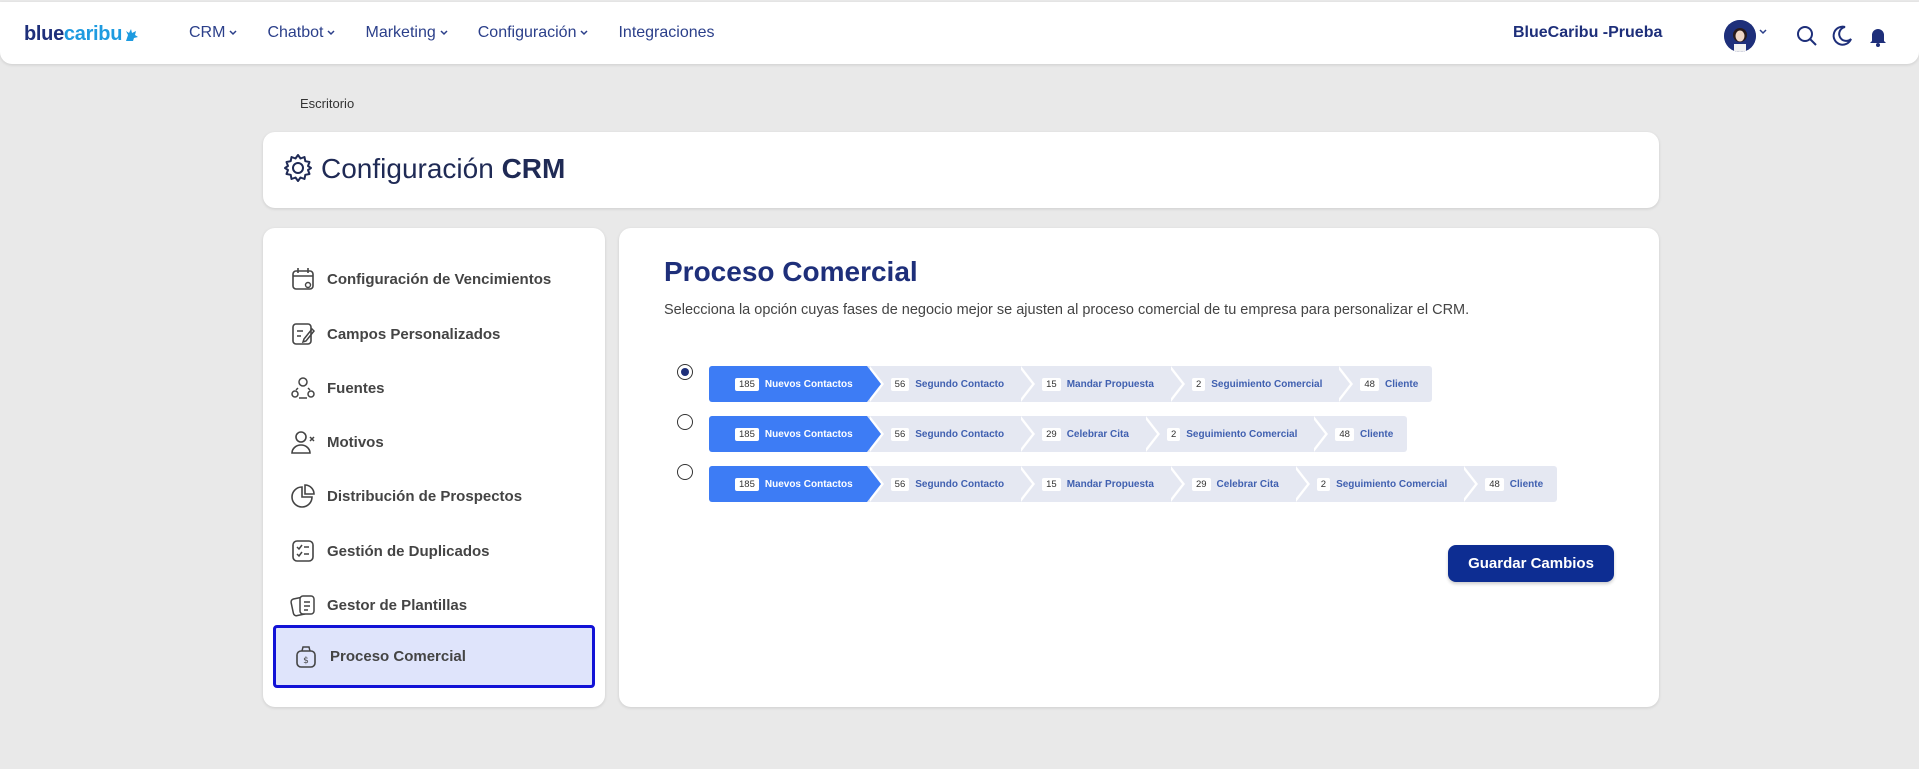  I want to click on nav-marketing: Marketing, so click(406, 33).